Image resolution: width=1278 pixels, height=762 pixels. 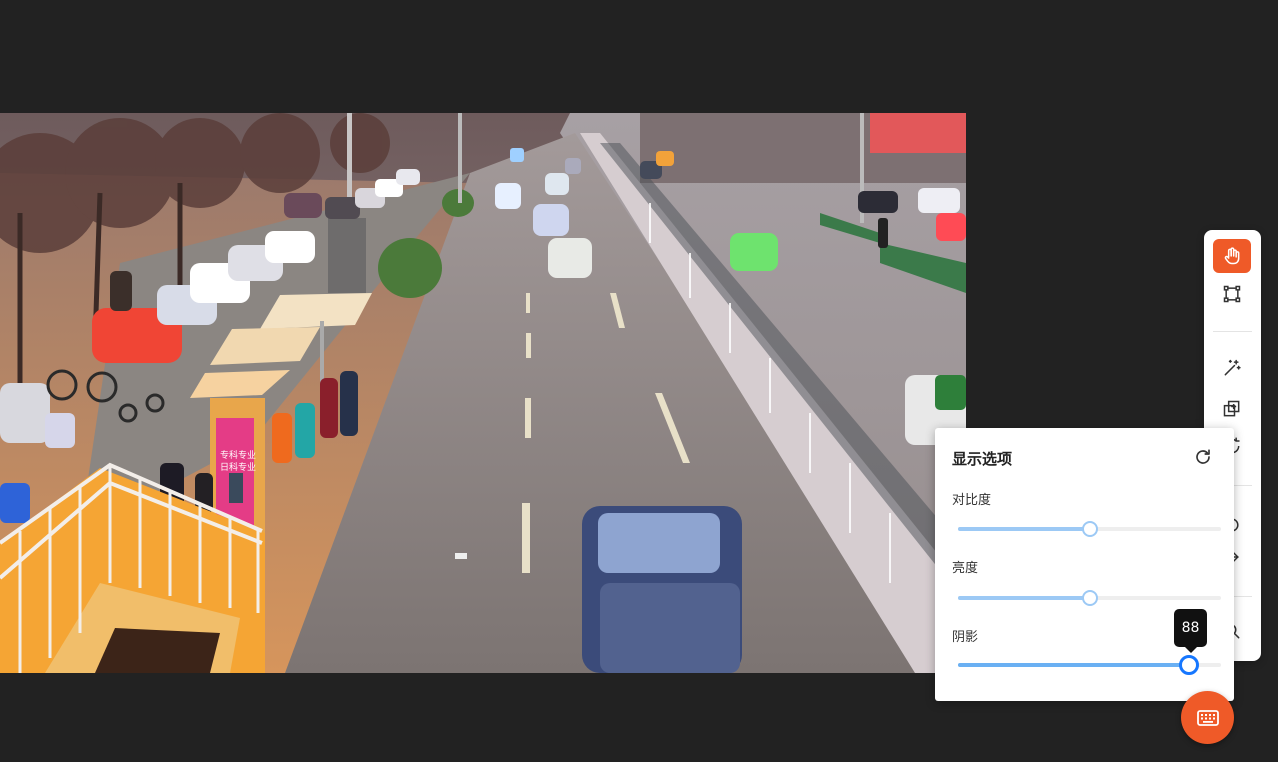 What do you see at coordinates (982, 459) in the screenshot?
I see `panel-title: 显示选项` at bounding box center [982, 459].